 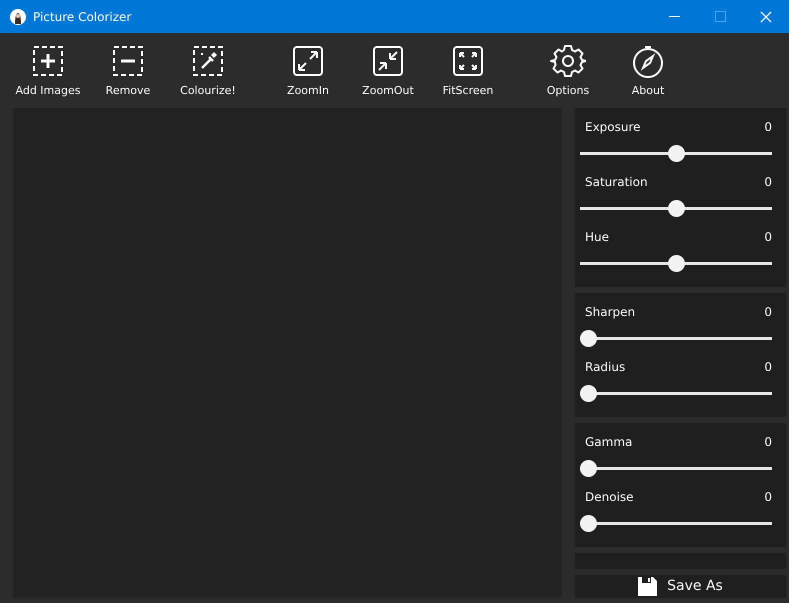 I want to click on toolbar-button: Colourize!, so click(x=208, y=68).